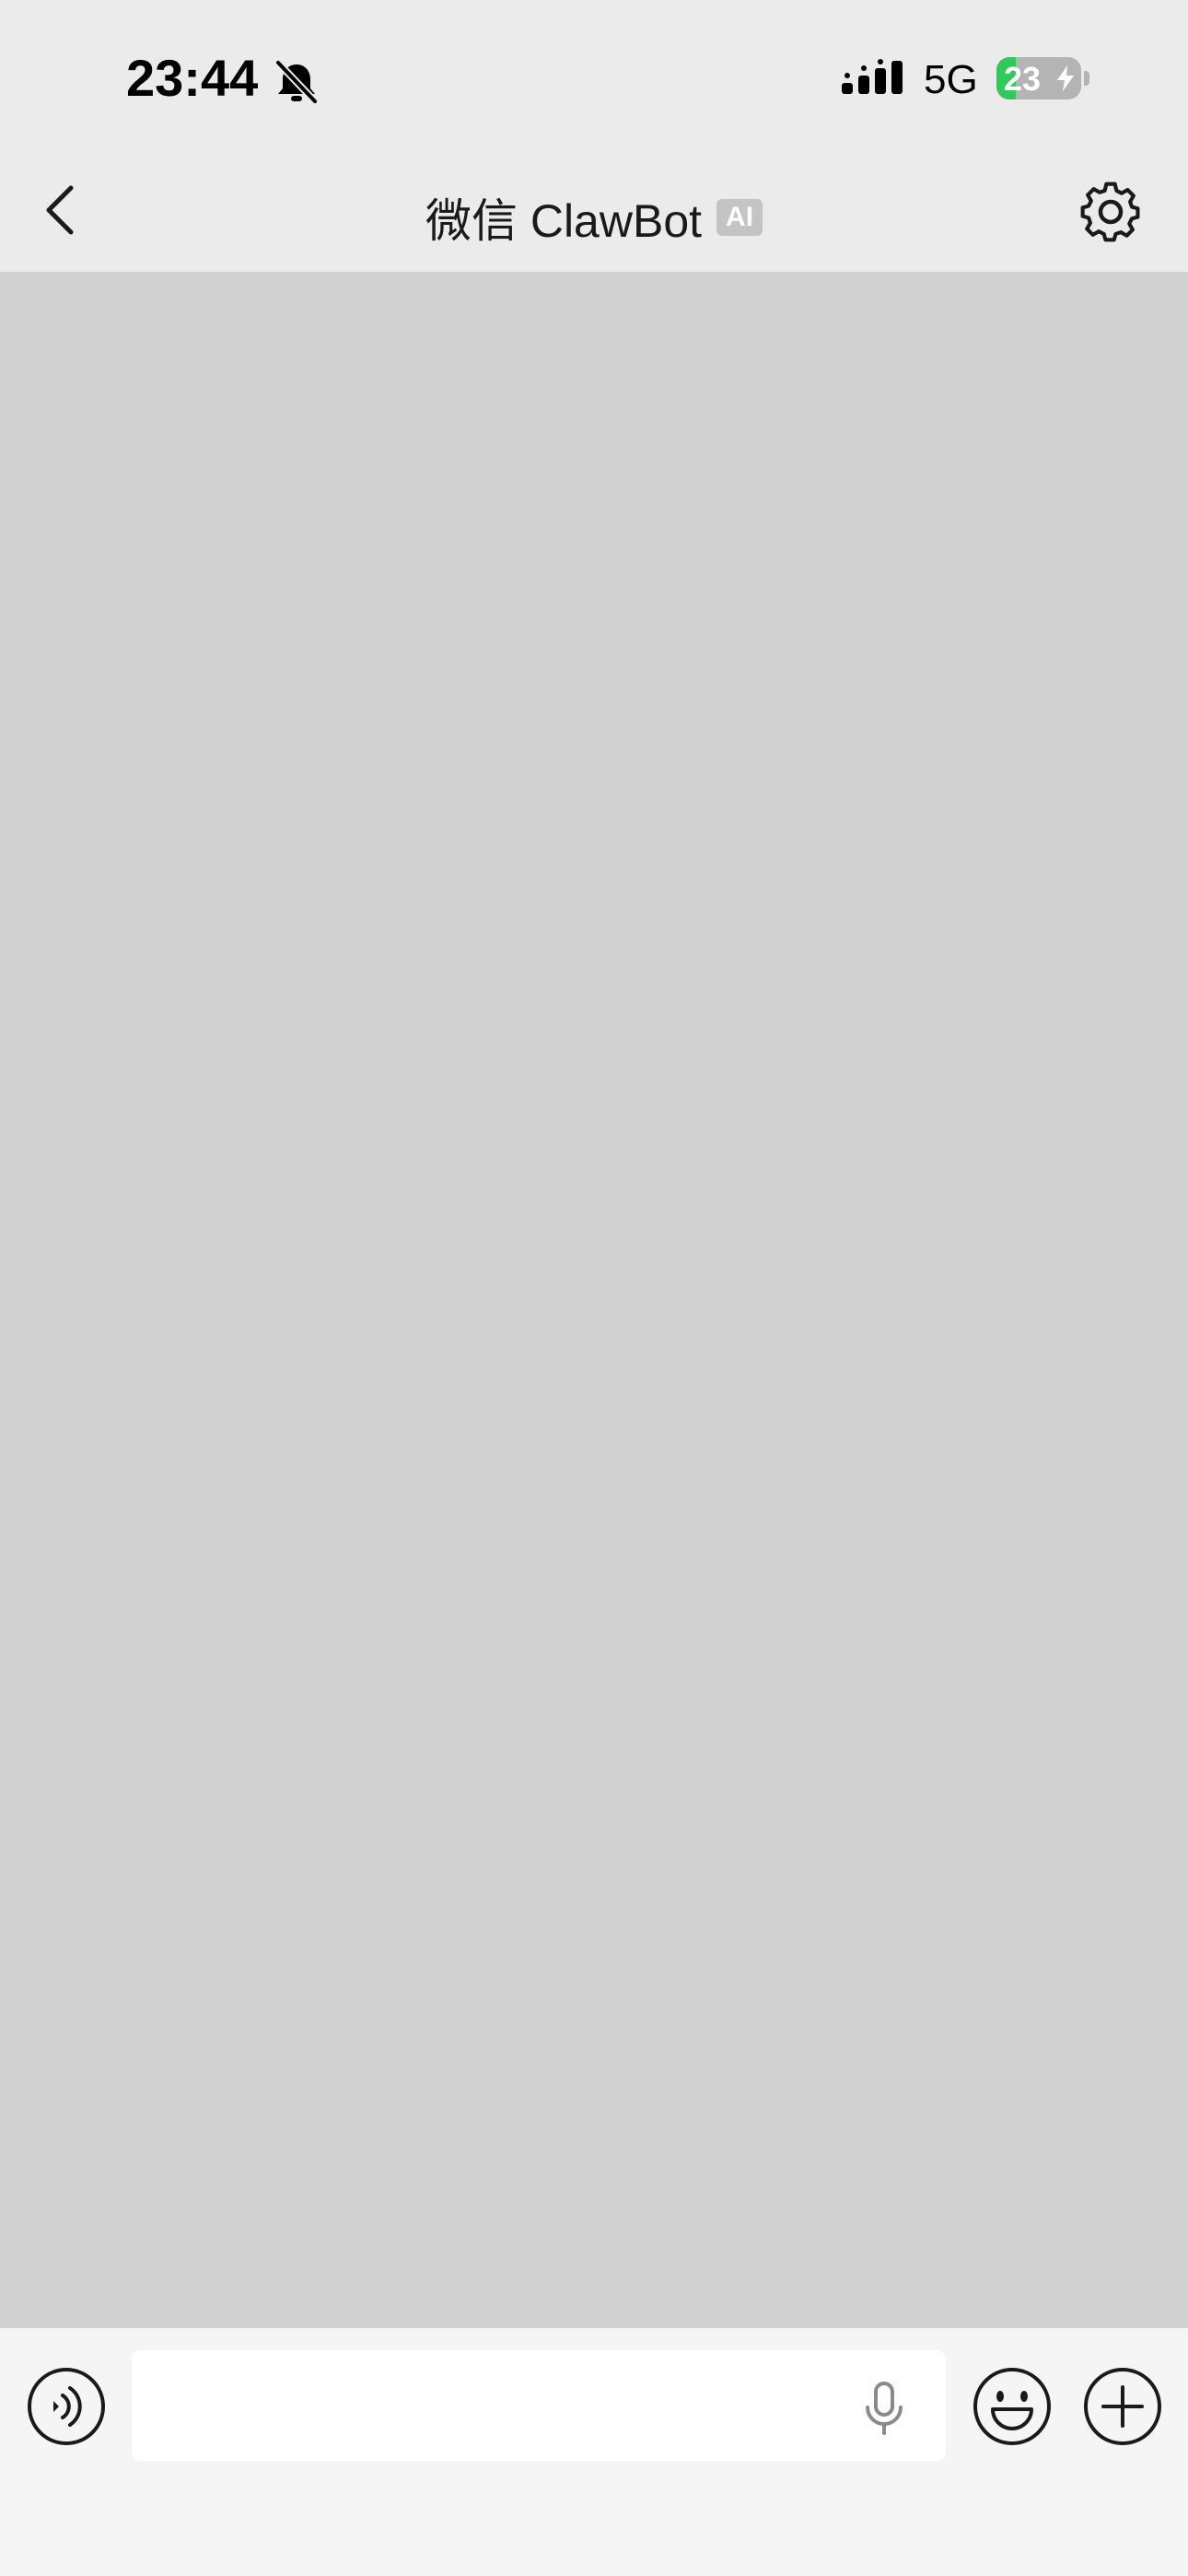 The image size is (1188, 2576). I want to click on chat-input-bar, so click(594, 2452).